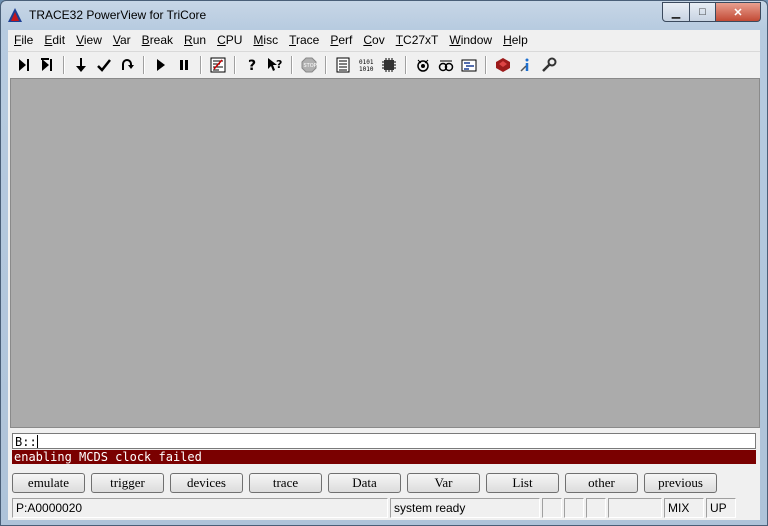  I want to click on maximize-button: □, so click(703, 12).